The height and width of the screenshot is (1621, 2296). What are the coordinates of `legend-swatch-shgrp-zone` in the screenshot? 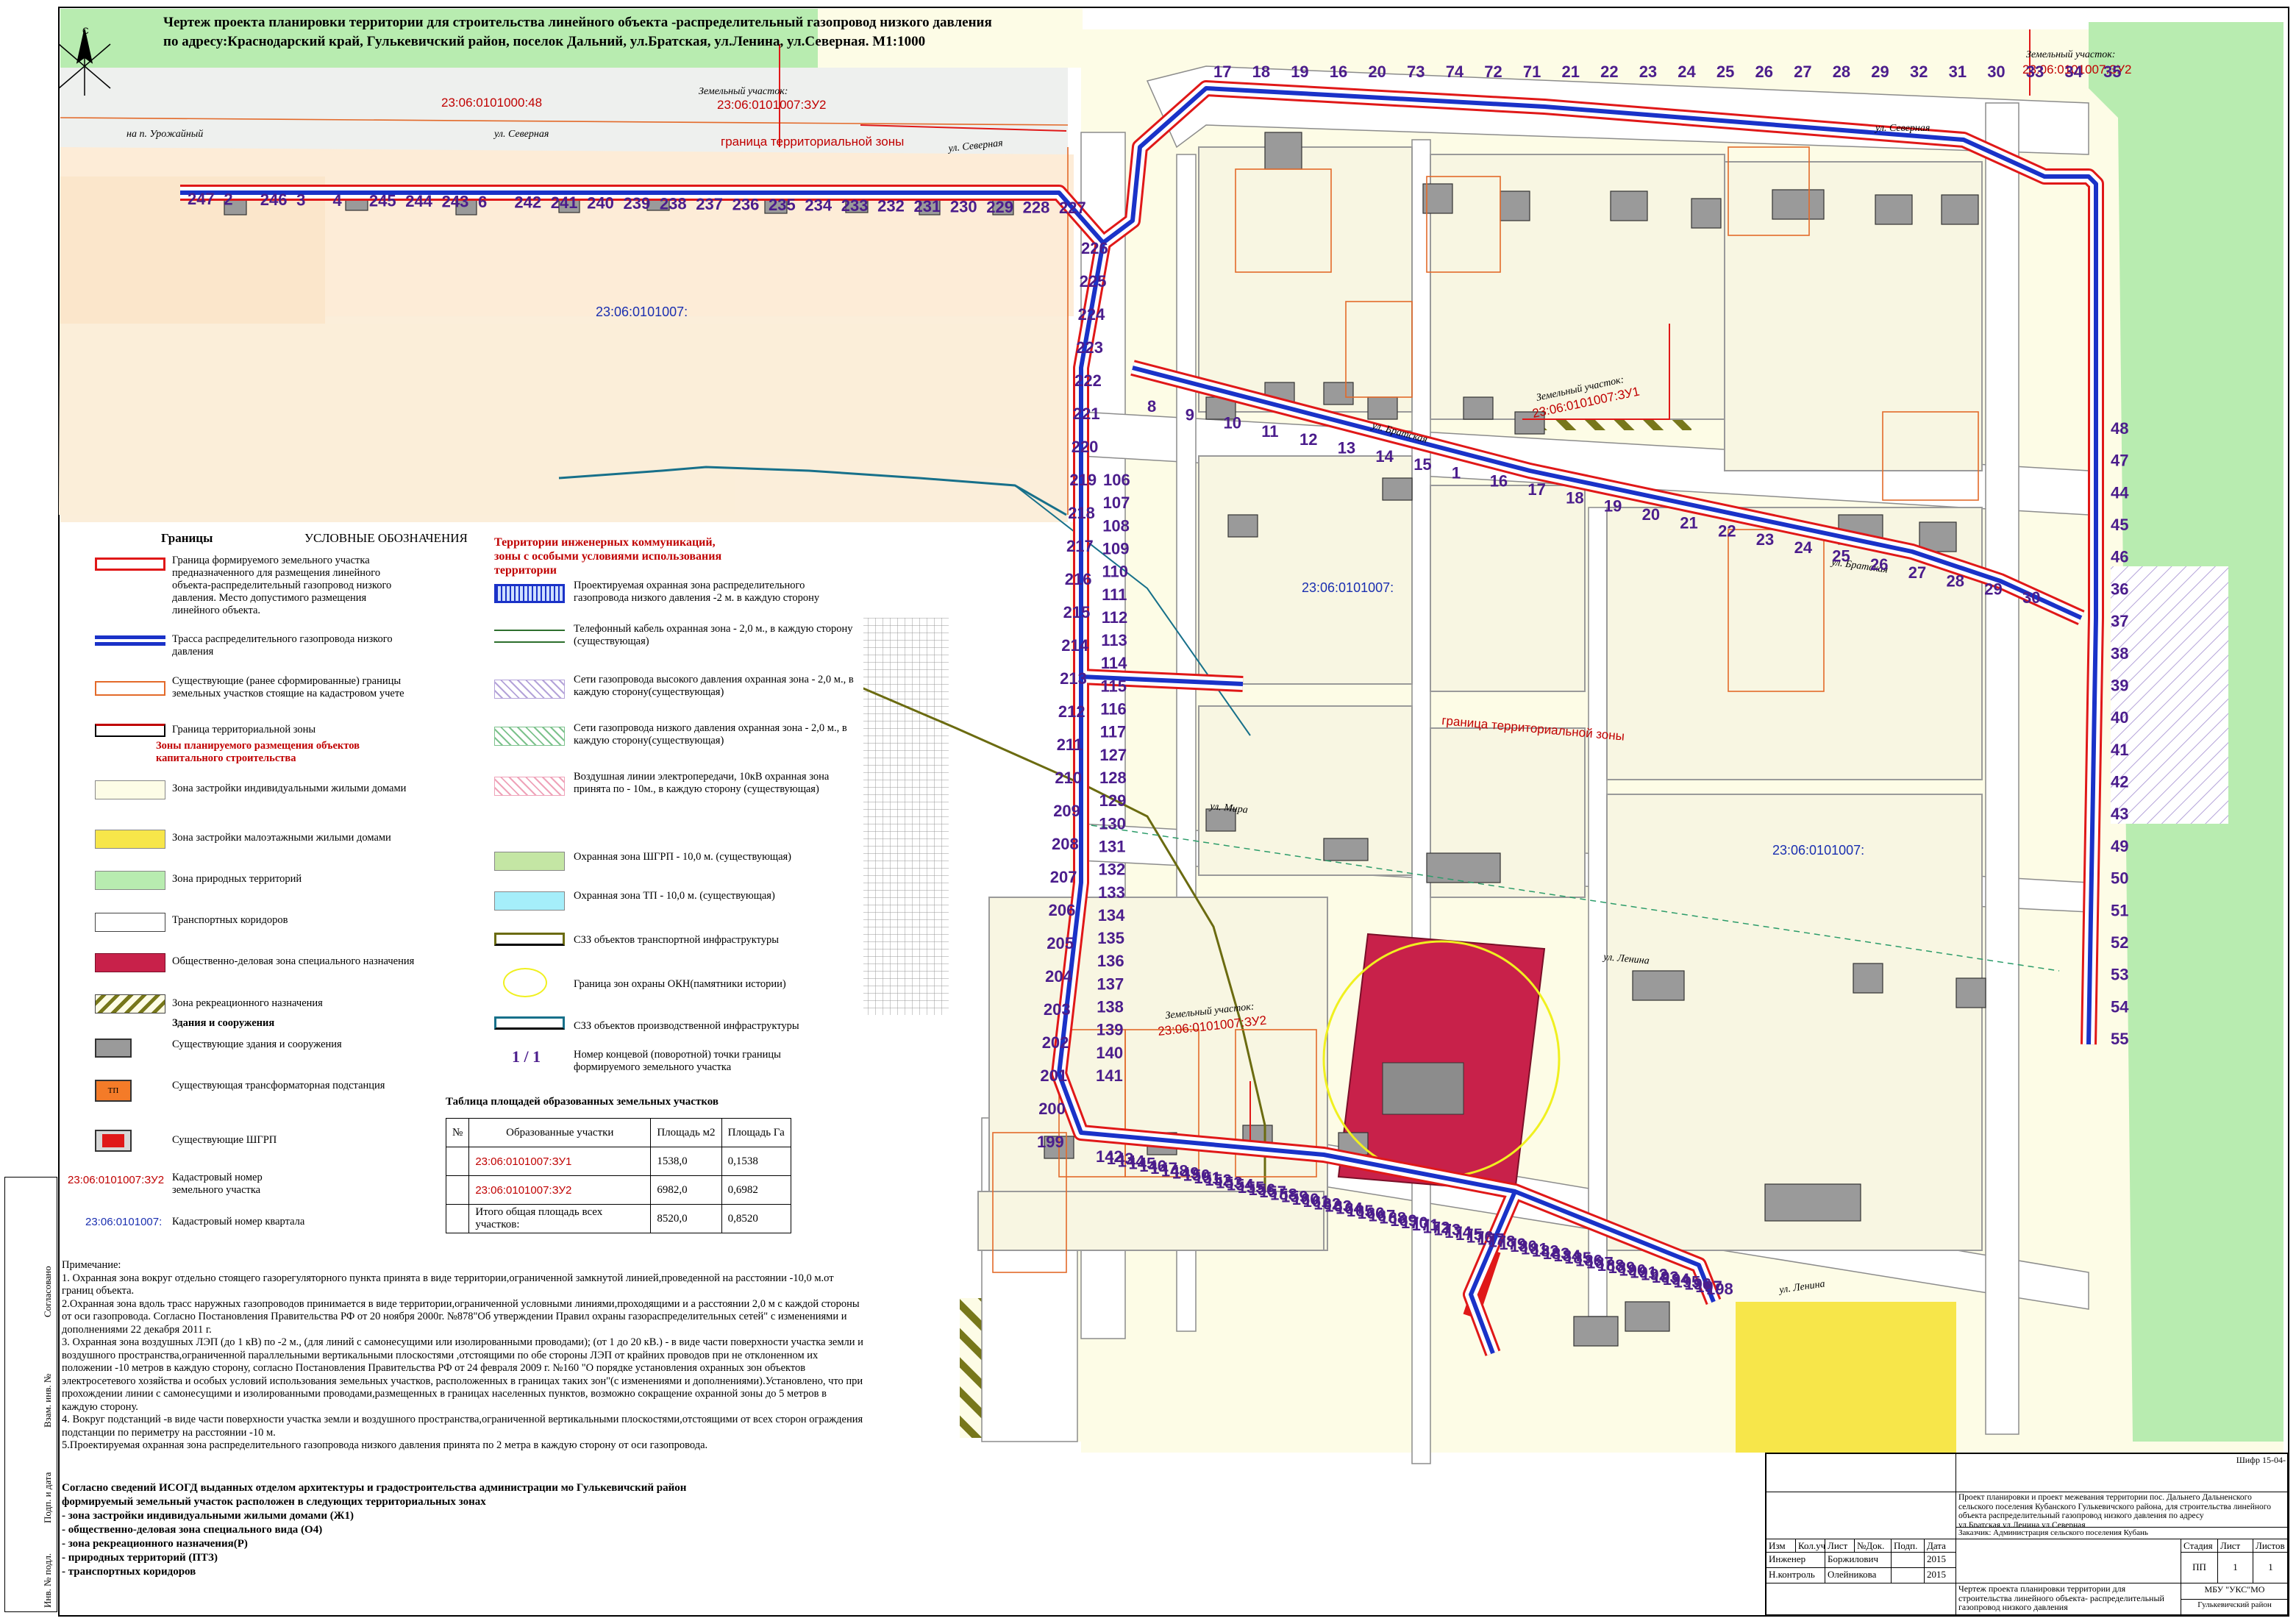 It's located at (529, 861).